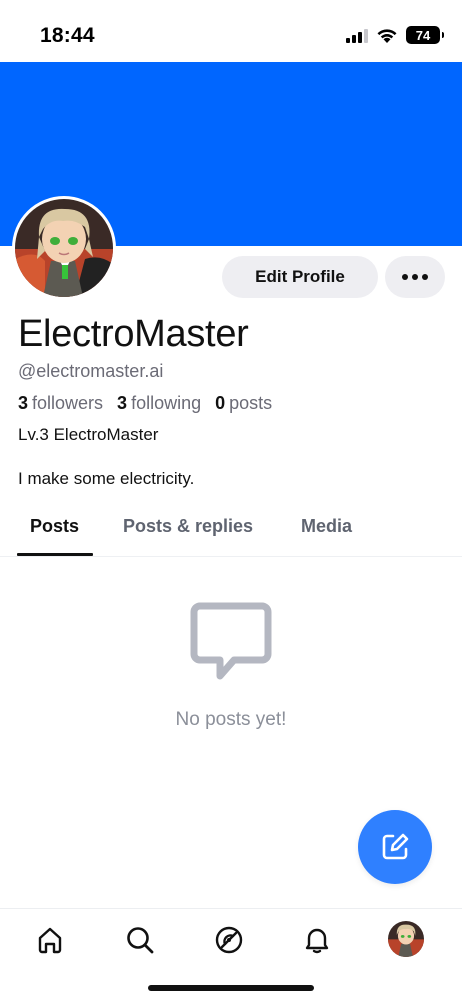 The width and height of the screenshot is (462, 1000). I want to click on tab-posts: Posts, so click(54, 526).